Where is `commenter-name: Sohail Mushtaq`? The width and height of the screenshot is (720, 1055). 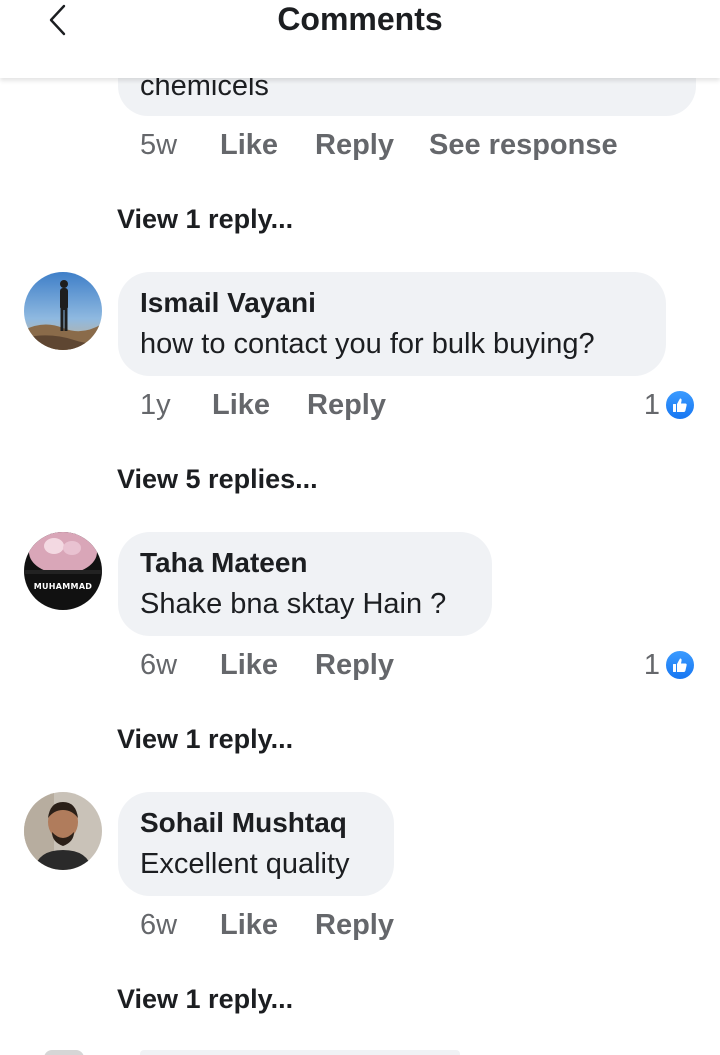
commenter-name: Sohail Mushtaq is located at coordinates (243, 823).